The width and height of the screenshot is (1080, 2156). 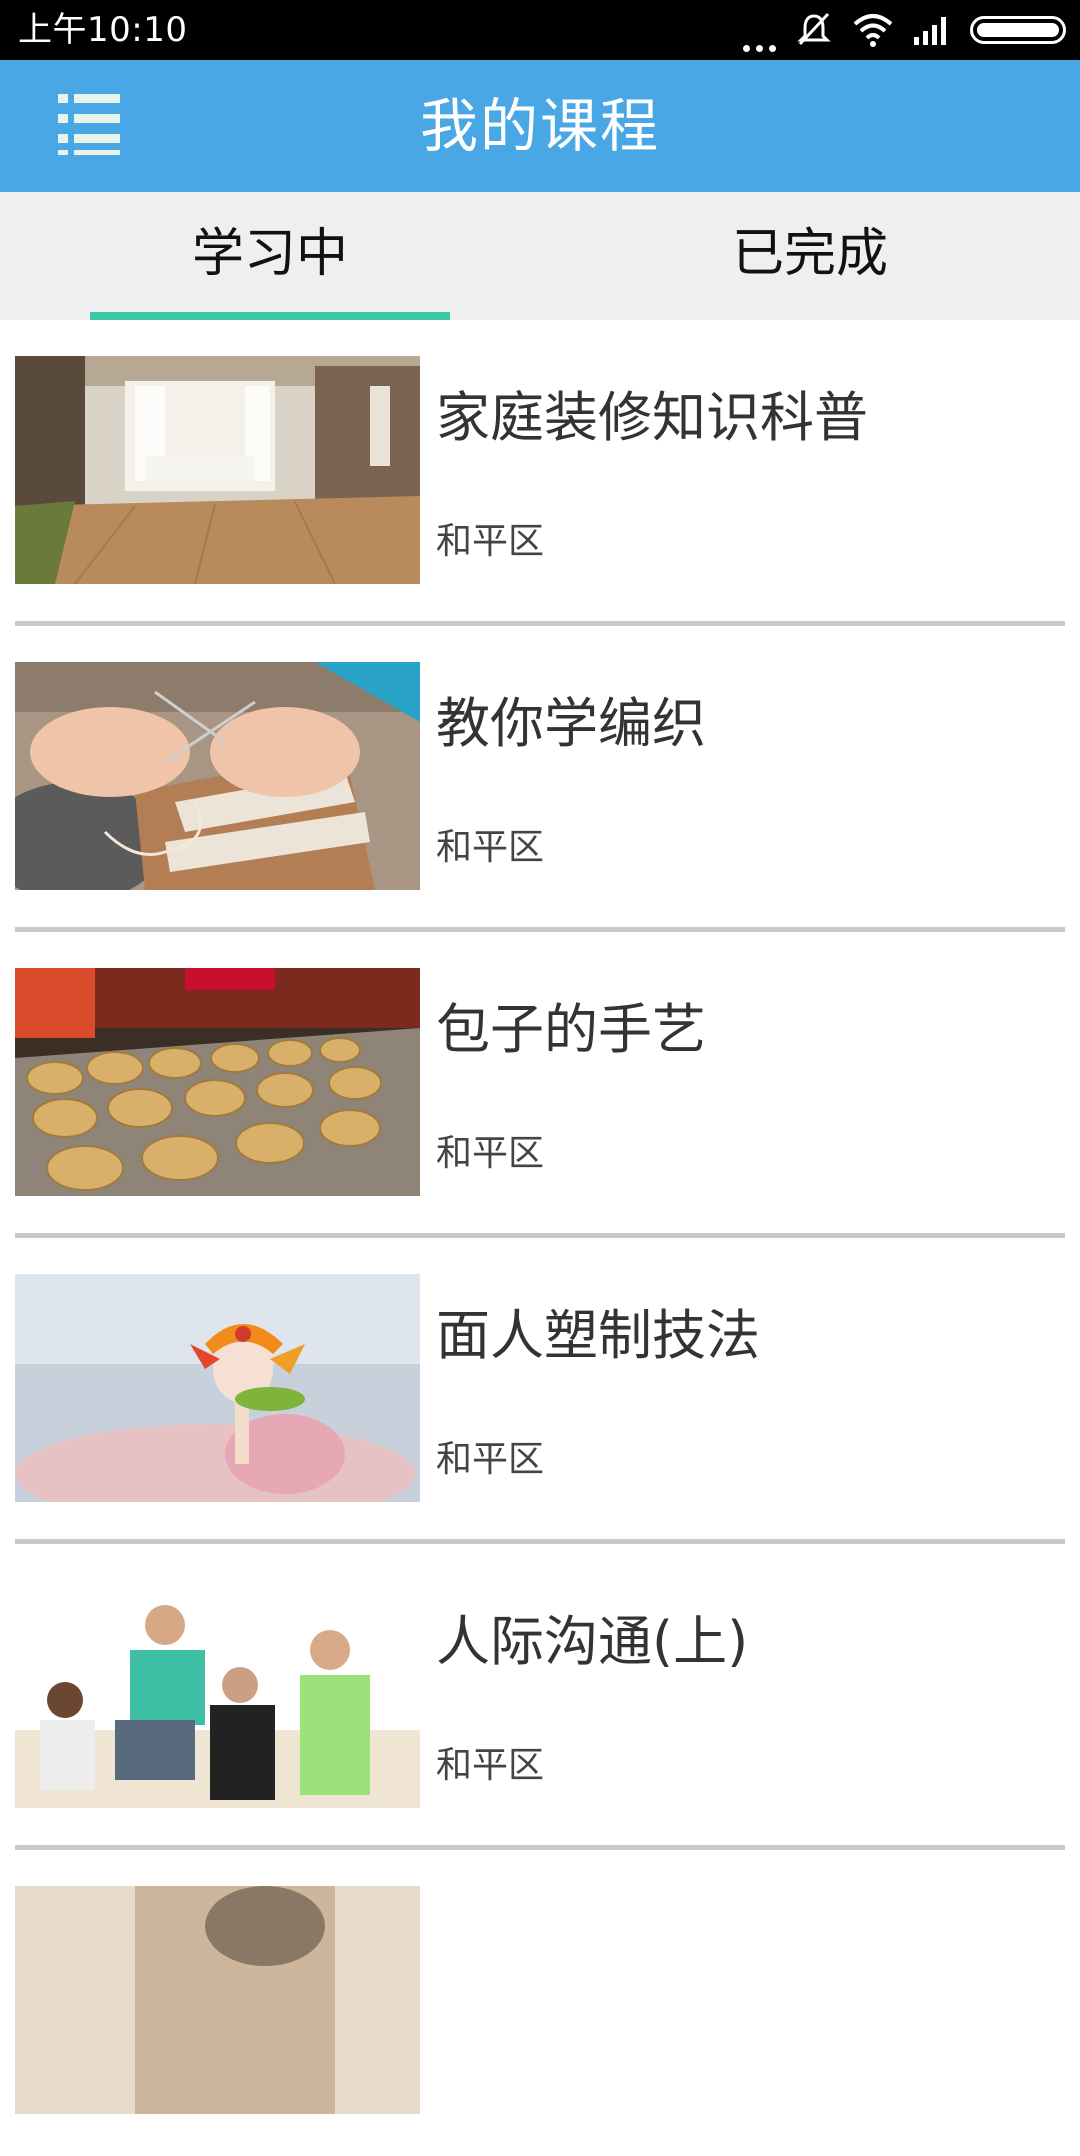 I want to click on more-dots-icon, so click(x=759, y=30).